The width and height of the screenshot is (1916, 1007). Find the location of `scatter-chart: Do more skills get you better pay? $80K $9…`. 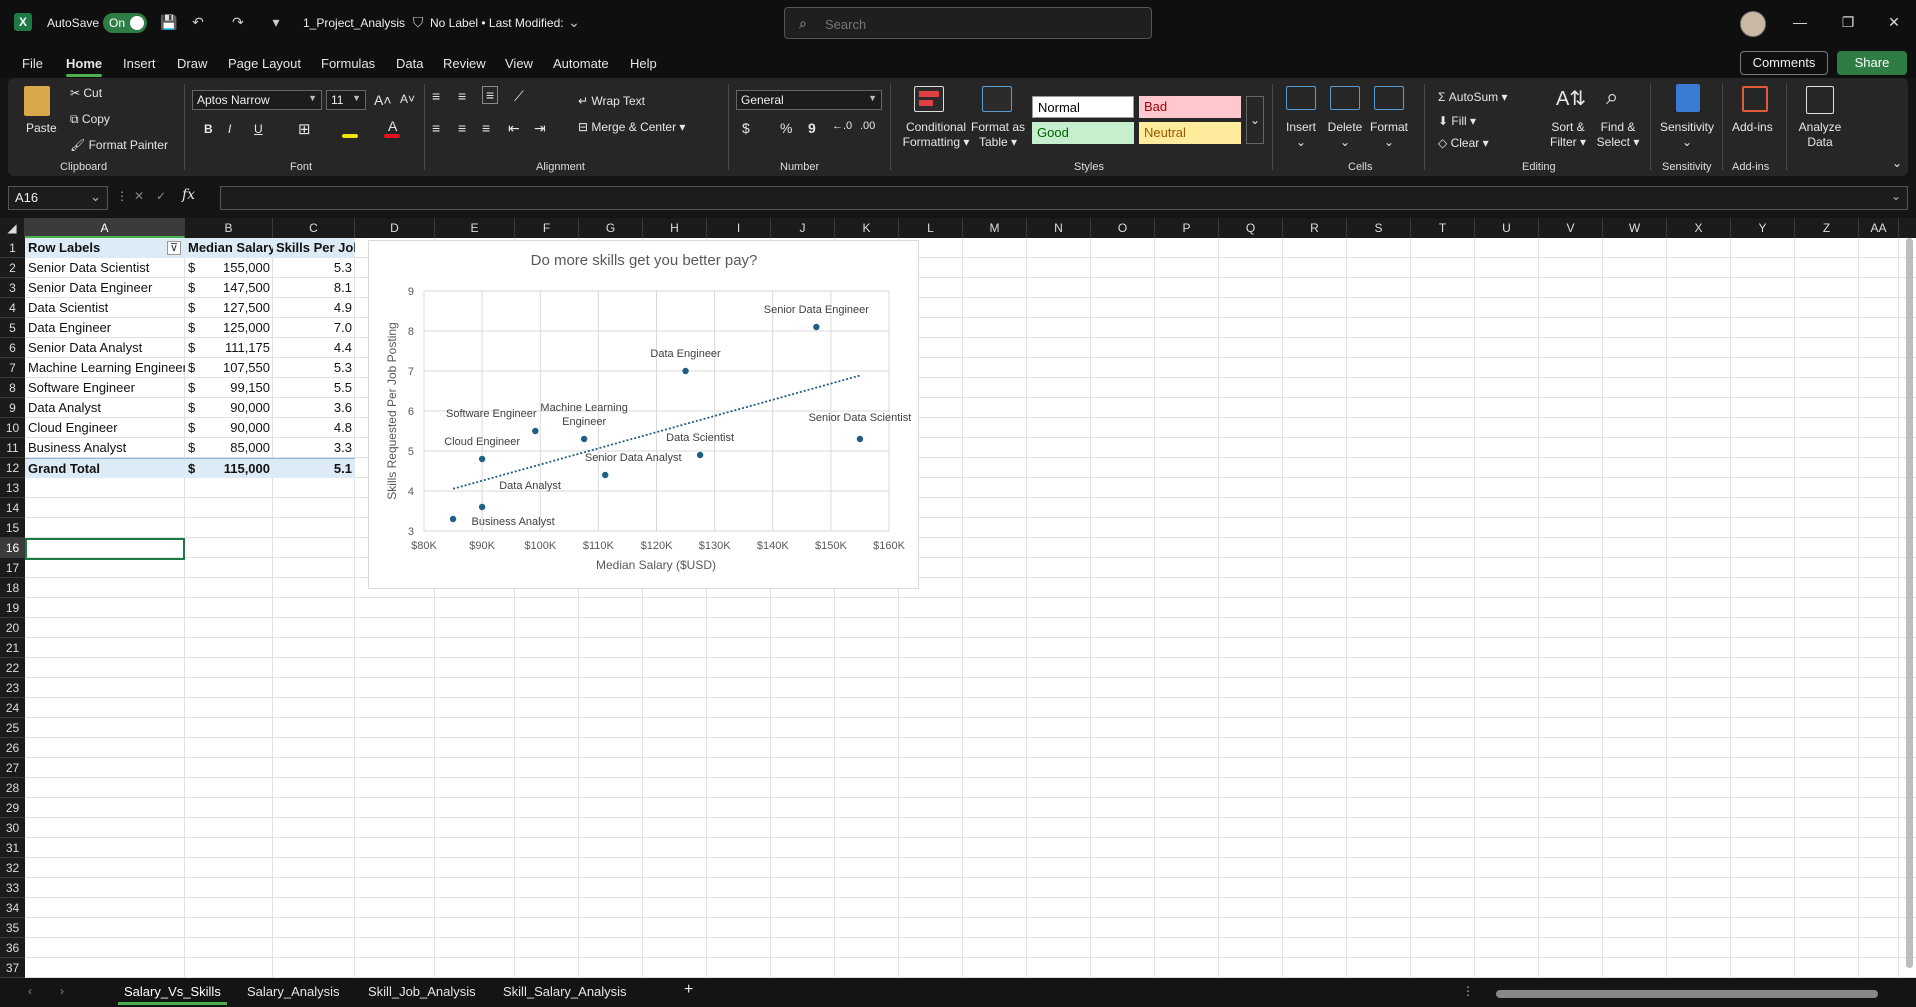

scatter-chart: Do more skills get you better pay? $80K $9… is located at coordinates (643, 414).